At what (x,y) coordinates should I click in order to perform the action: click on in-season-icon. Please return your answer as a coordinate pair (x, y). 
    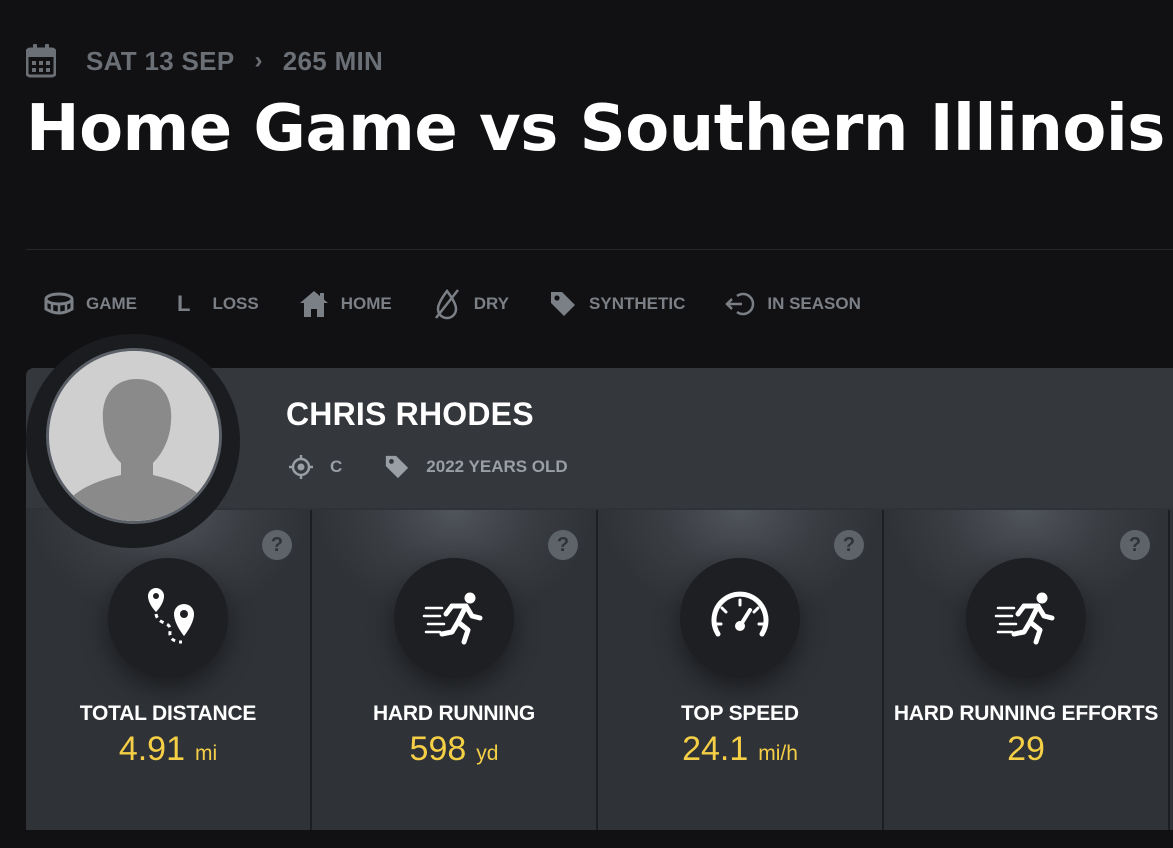
    Looking at the image, I should click on (740, 304).